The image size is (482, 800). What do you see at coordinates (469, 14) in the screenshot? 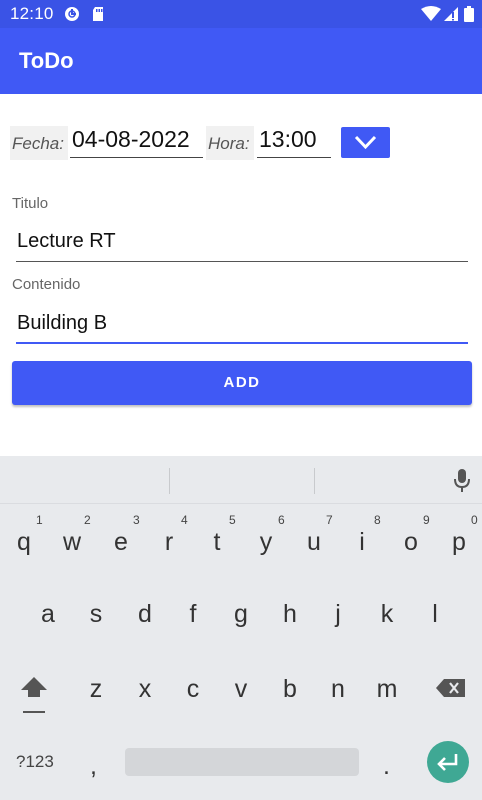
I see `battery-icon` at bounding box center [469, 14].